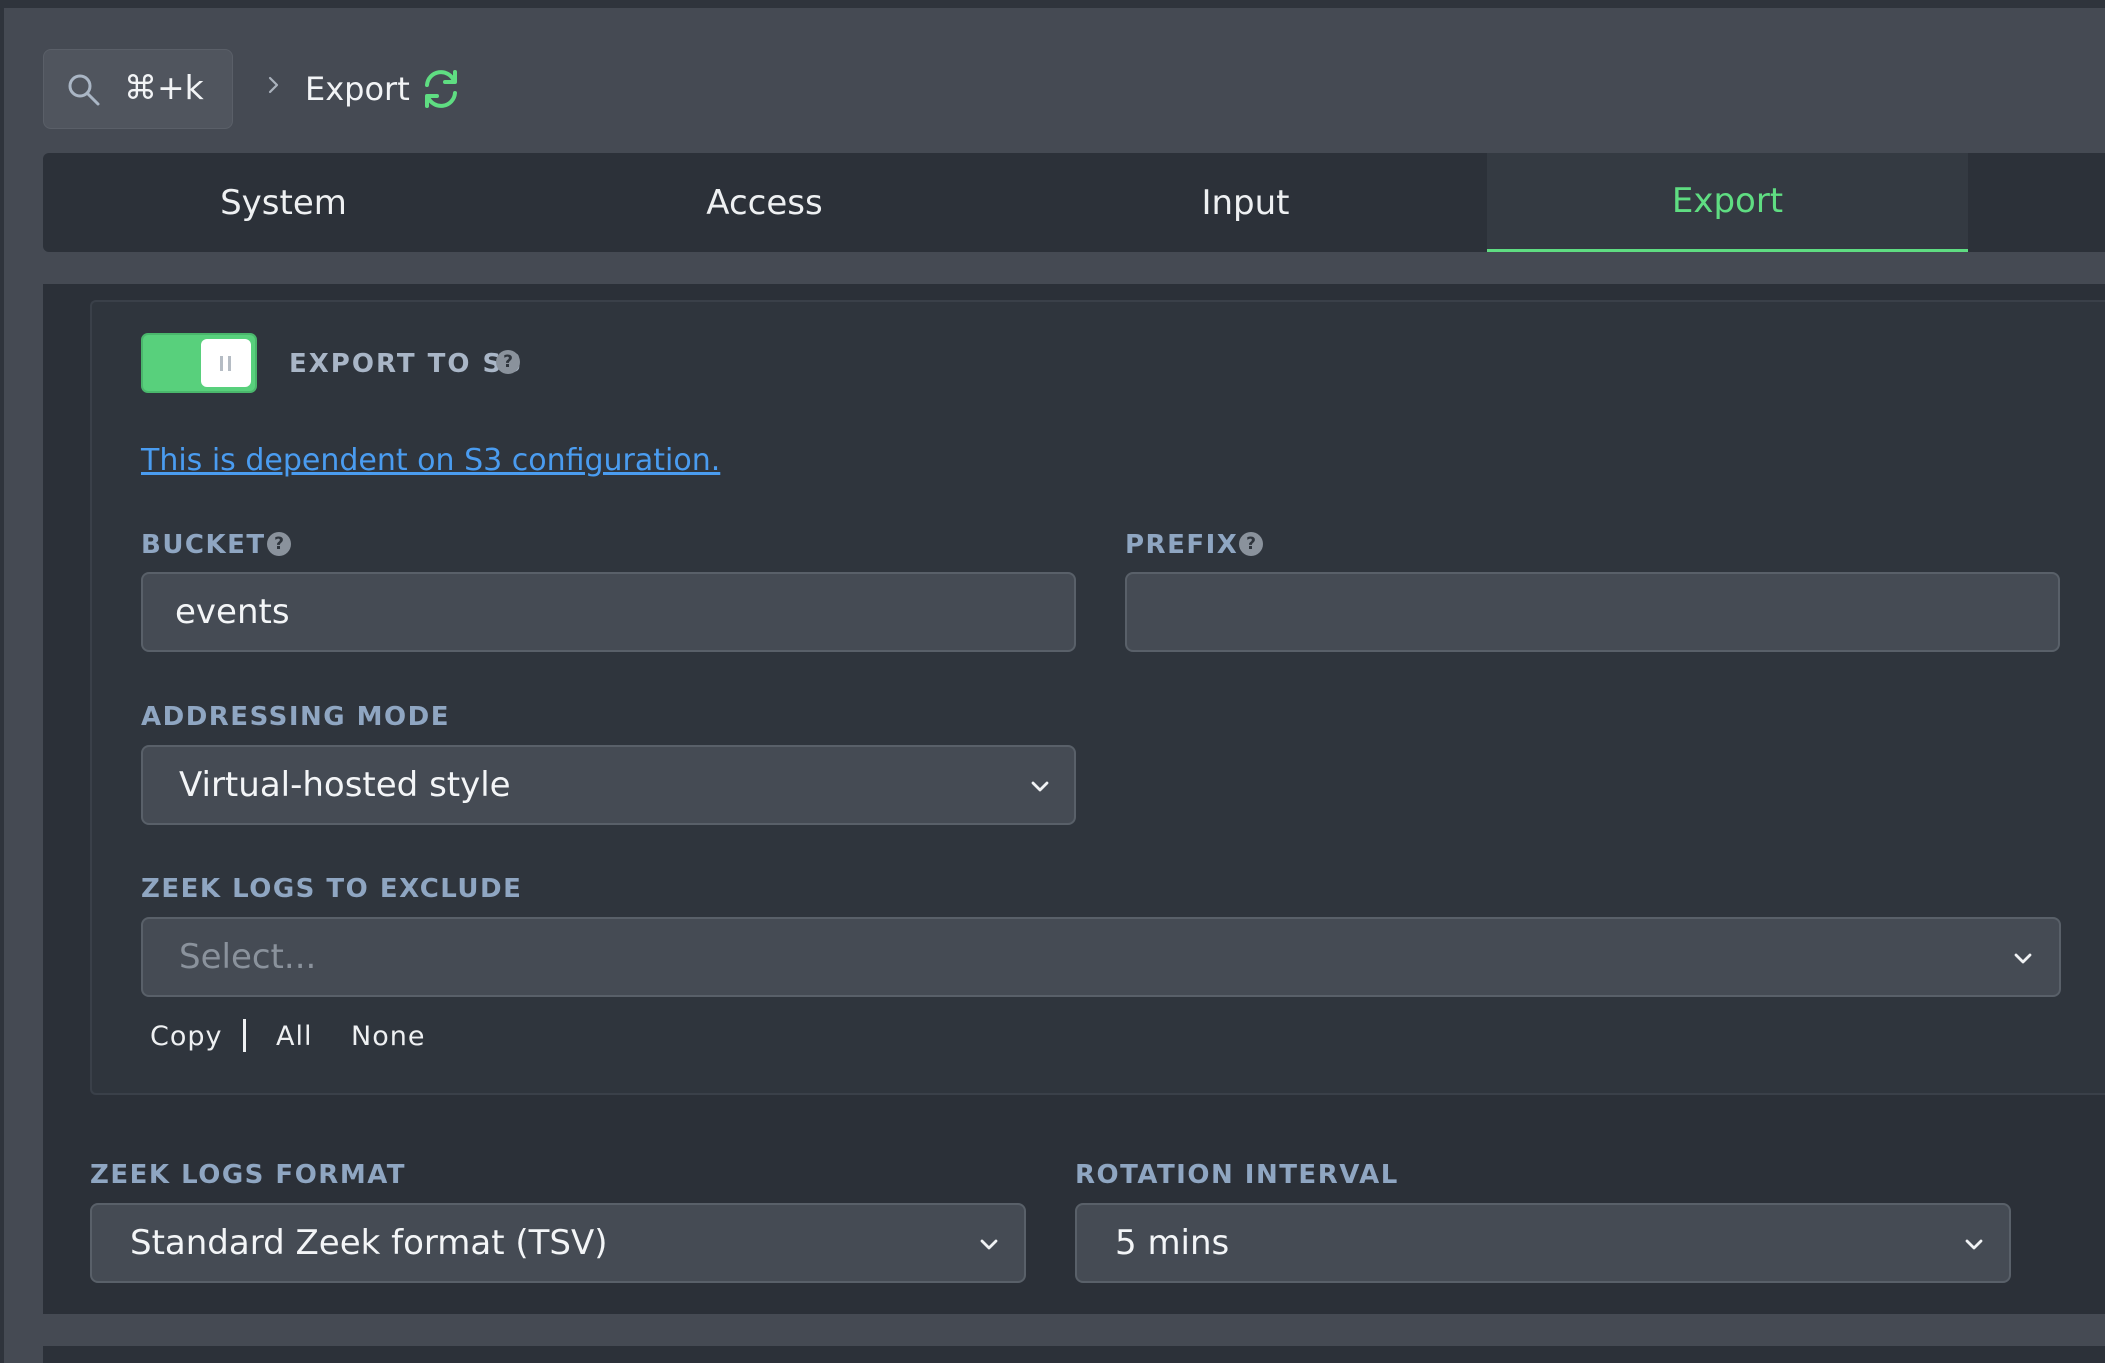 The width and height of the screenshot is (2105, 1363). Describe the element at coordinates (1074, 1354) in the screenshot. I see `next-section-edge` at that location.